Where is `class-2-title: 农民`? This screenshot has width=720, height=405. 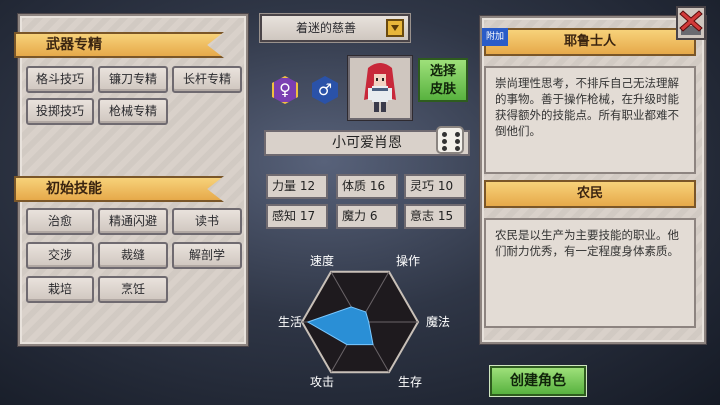 class-2-title: 农民 is located at coordinates (589, 193).